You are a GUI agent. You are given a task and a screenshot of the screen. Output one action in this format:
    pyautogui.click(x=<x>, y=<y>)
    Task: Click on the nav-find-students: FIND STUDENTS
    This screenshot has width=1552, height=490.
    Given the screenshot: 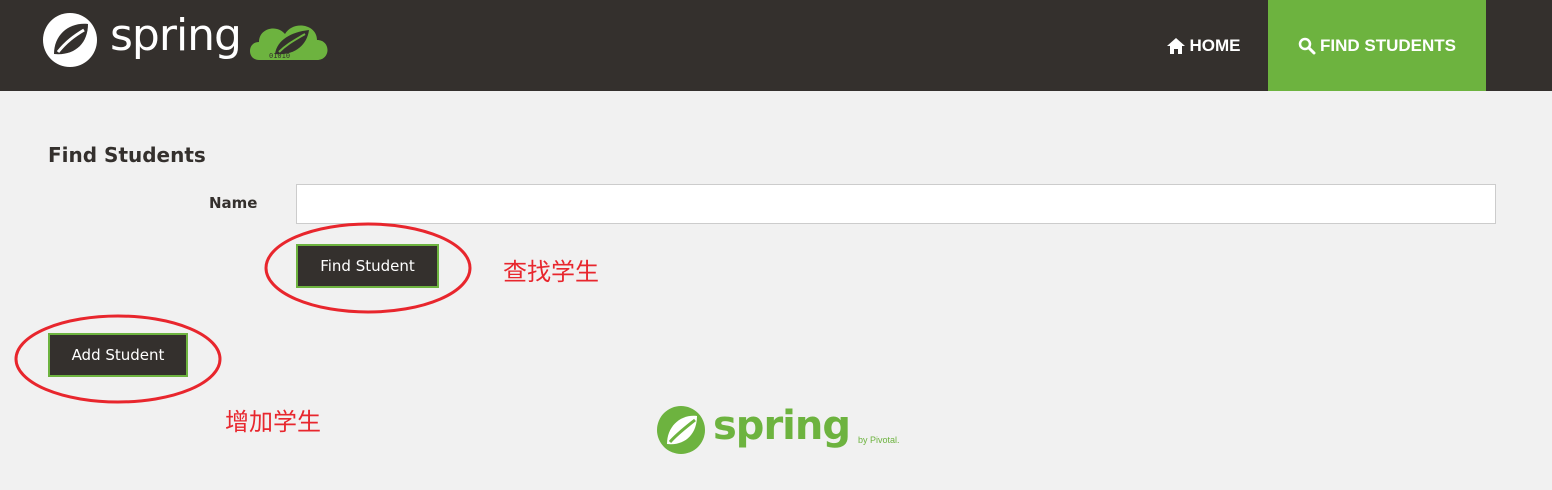 What is the action you would take?
    pyautogui.click(x=1377, y=45)
    